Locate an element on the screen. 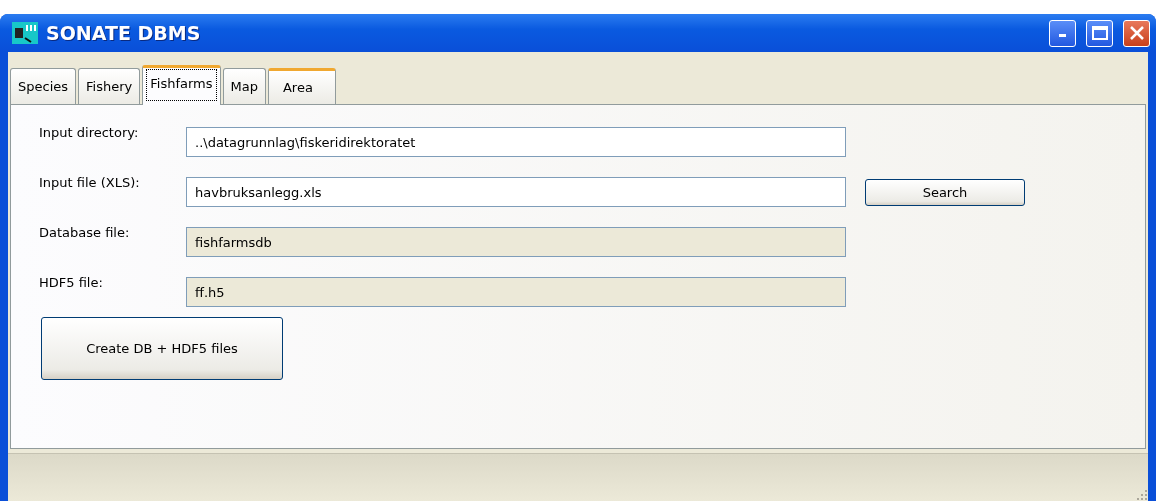 The width and height of the screenshot is (1156, 501). create-files-button: Create DB + HDF5 files is located at coordinates (162, 348).